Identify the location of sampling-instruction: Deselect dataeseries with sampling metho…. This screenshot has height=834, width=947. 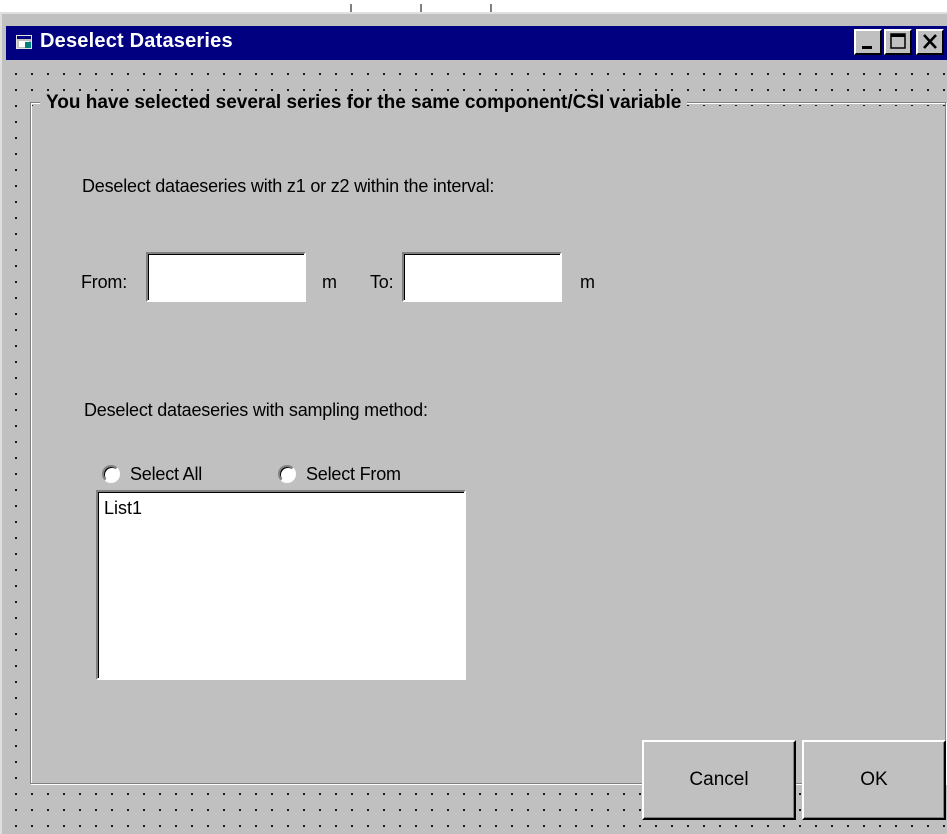
(256, 410).